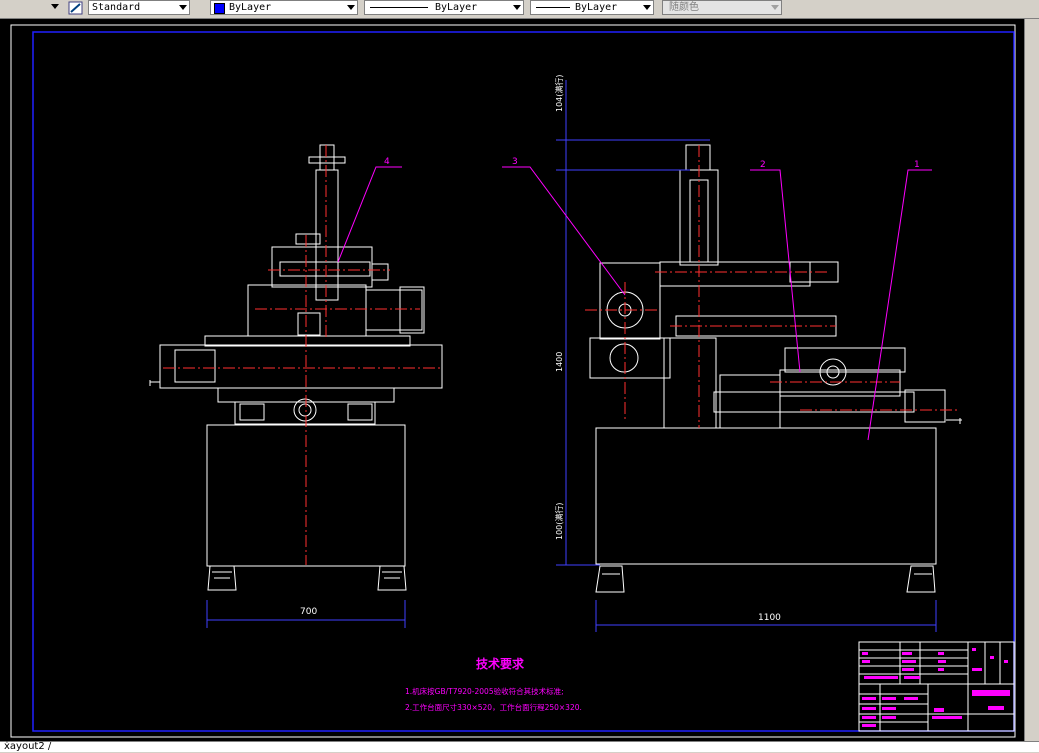 Image resolution: width=1039 pixels, height=753 pixels. I want to click on side-dim-bottom: 100(满行), so click(559, 521).